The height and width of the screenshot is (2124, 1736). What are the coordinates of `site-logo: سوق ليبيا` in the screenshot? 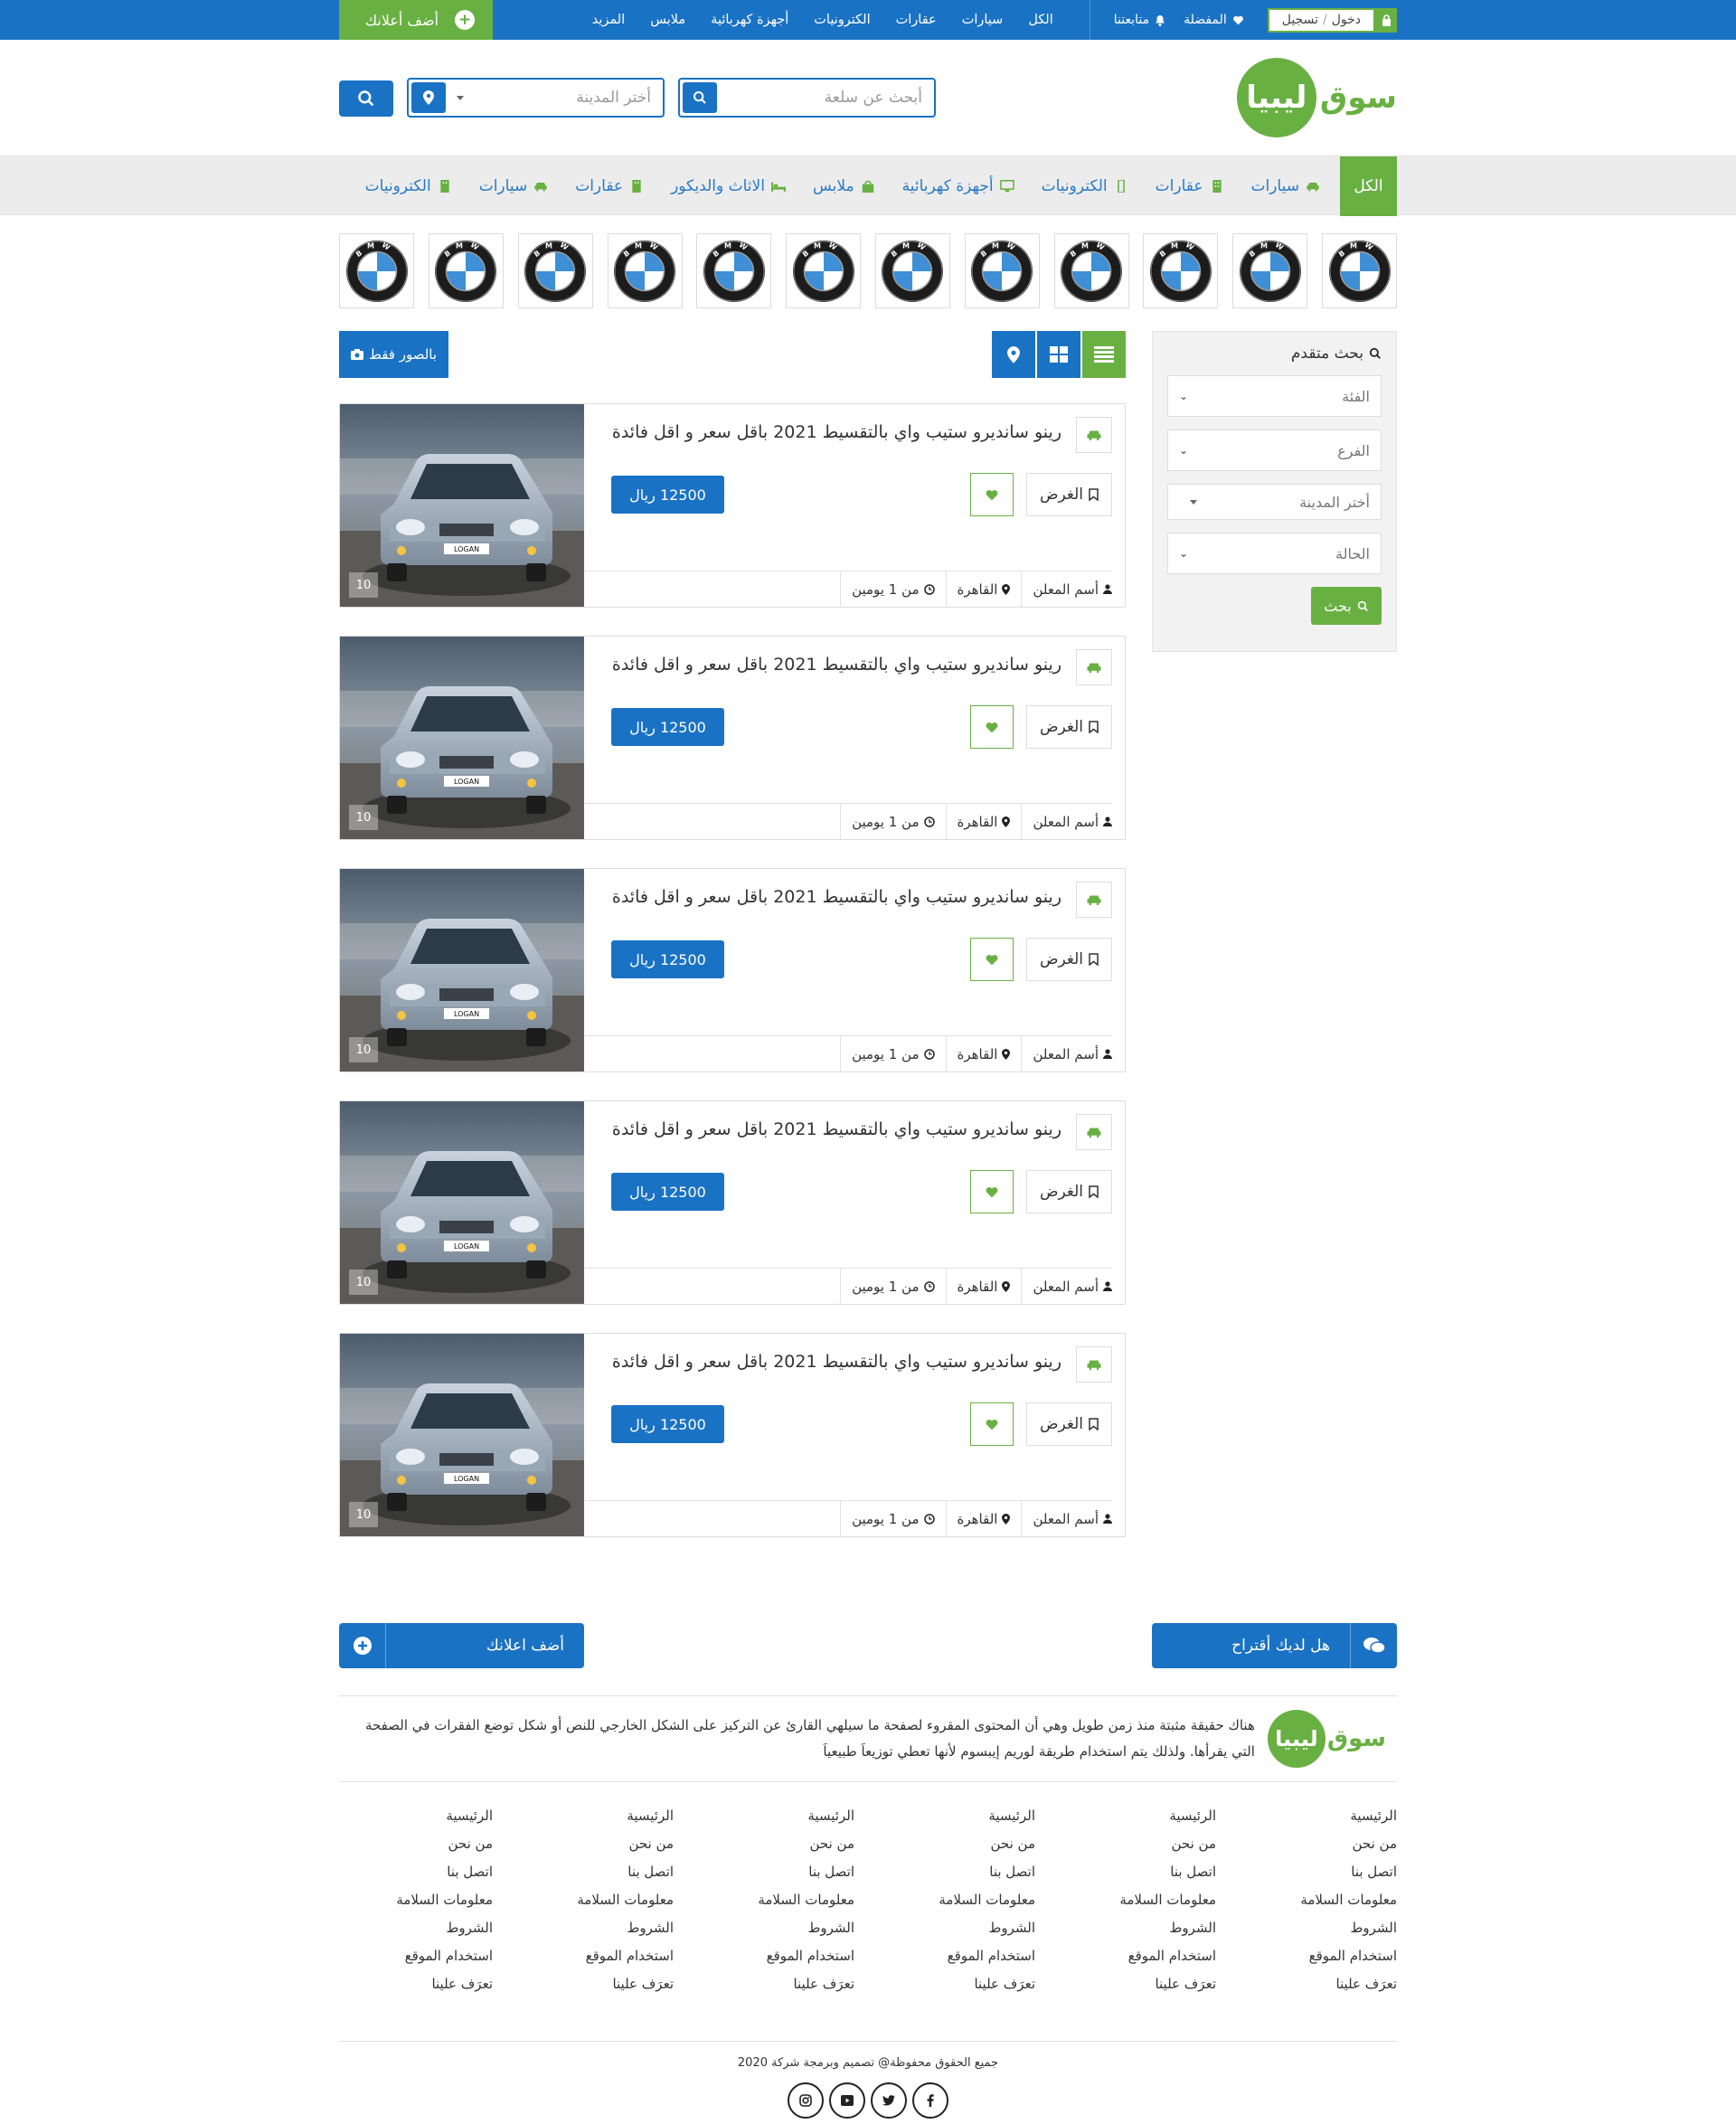 It's located at (1317, 97).